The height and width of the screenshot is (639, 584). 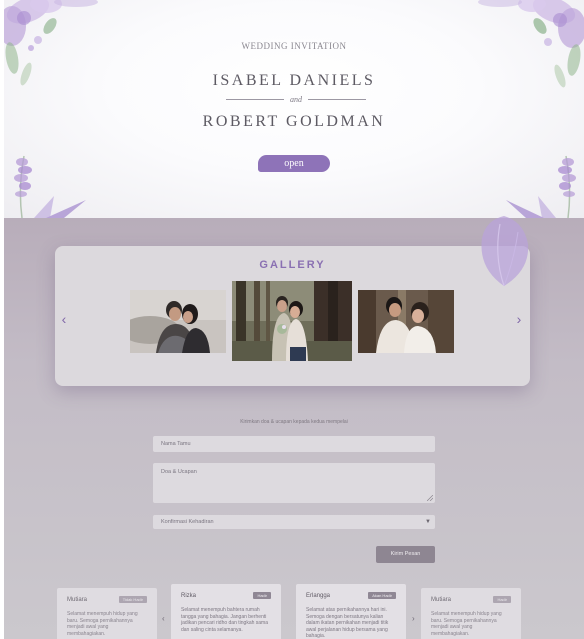 What do you see at coordinates (255, 99) in the screenshot?
I see `divider-line-left` at bounding box center [255, 99].